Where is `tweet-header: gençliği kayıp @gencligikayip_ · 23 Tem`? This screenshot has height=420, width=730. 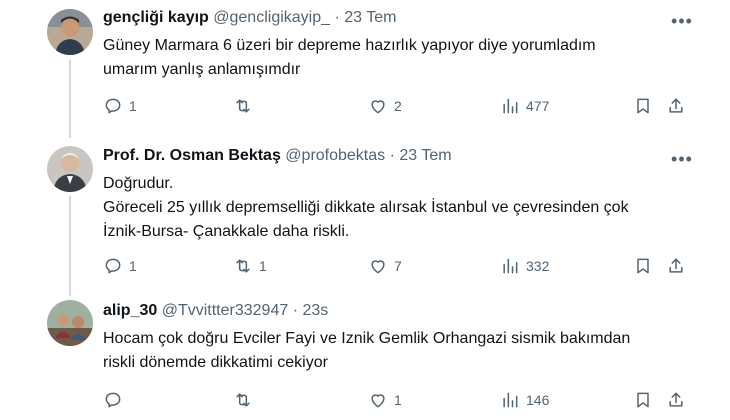 tweet-header: gençliği kayıp @gencligikayip_ · 23 Tem is located at coordinates (249, 18).